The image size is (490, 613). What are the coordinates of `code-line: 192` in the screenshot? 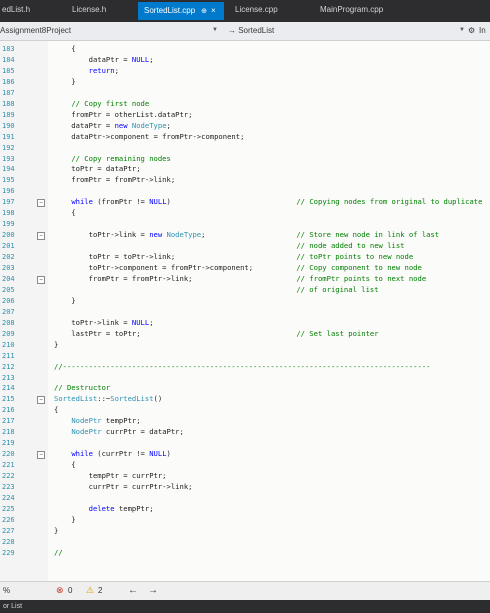 It's located at (245, 148).